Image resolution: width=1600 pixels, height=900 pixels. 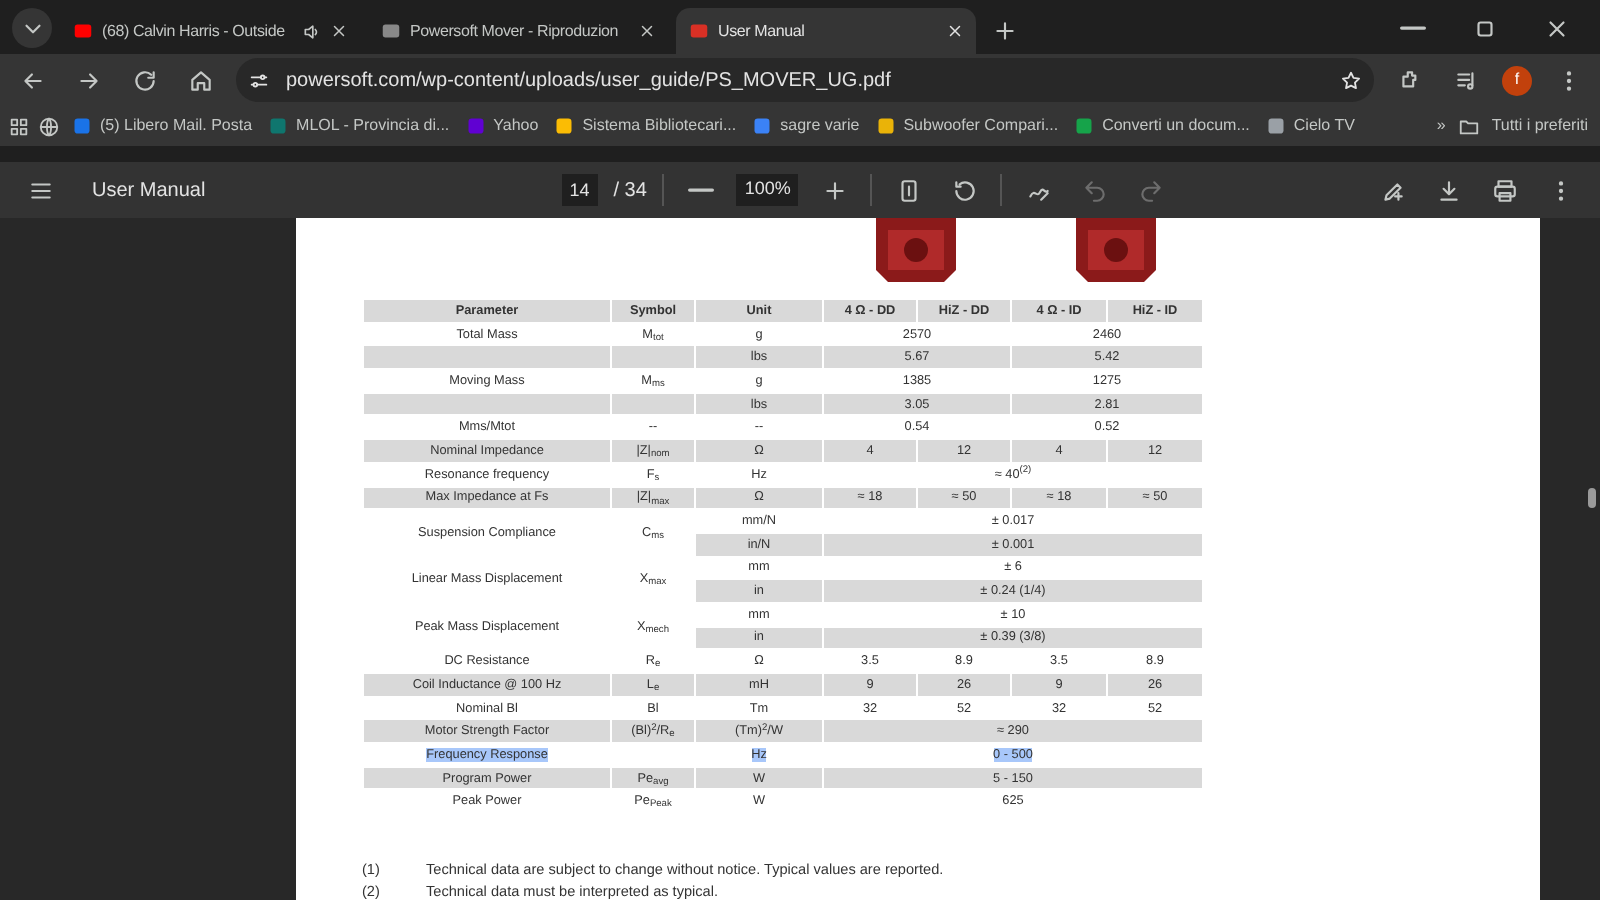 I want to click on menu-icon, so click(x=40, y=190).